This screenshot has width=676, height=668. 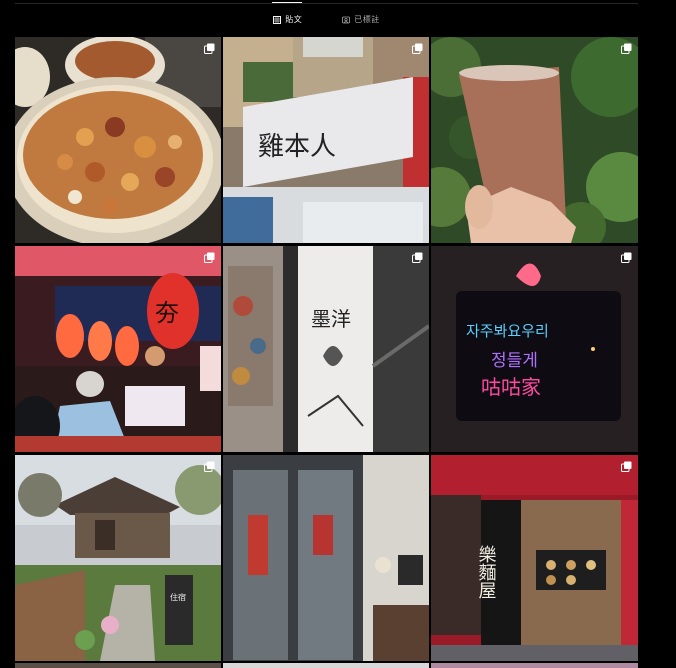 I want to click on post-image: 雞本人, so click(x=326, y=140).